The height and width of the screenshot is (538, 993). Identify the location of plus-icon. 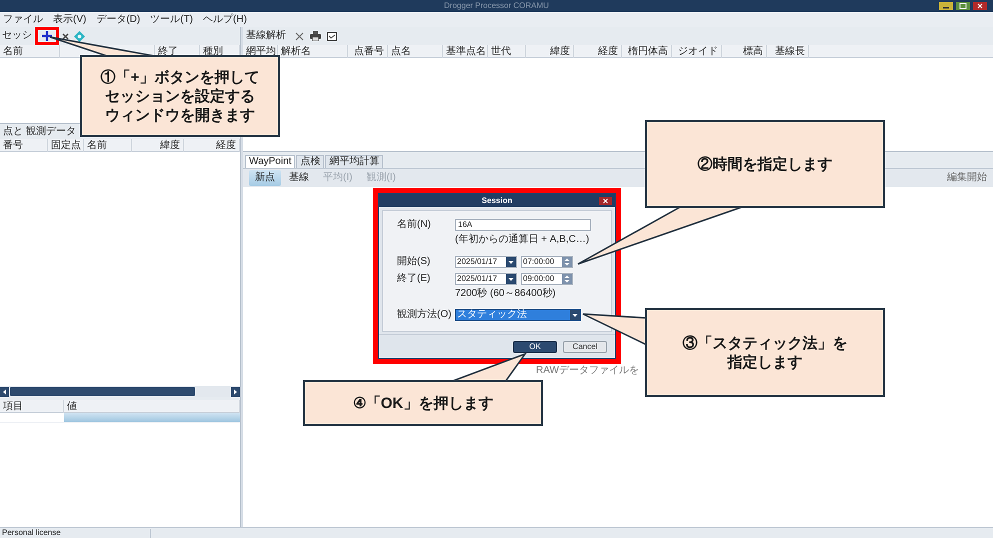
(47, 36).